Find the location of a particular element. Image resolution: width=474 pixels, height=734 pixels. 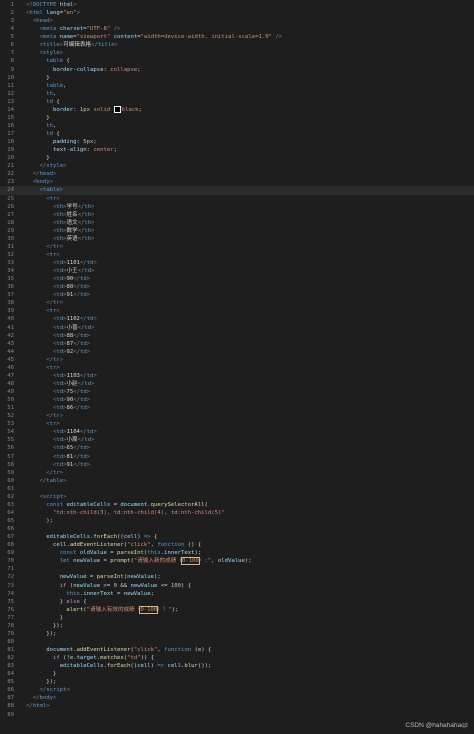

code-line: 20 } is located at coordinates (237, 158).